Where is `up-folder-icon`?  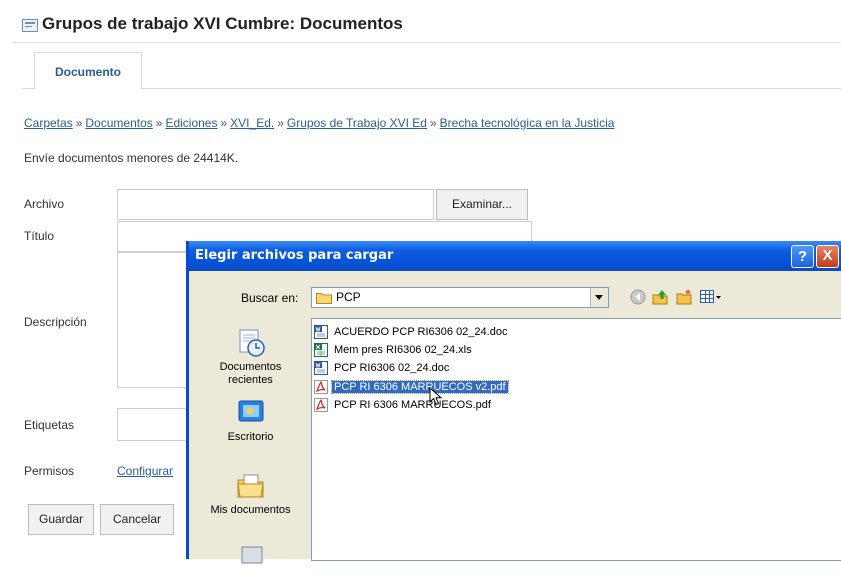 up-folder-icon is located at coordinates (660, 297).